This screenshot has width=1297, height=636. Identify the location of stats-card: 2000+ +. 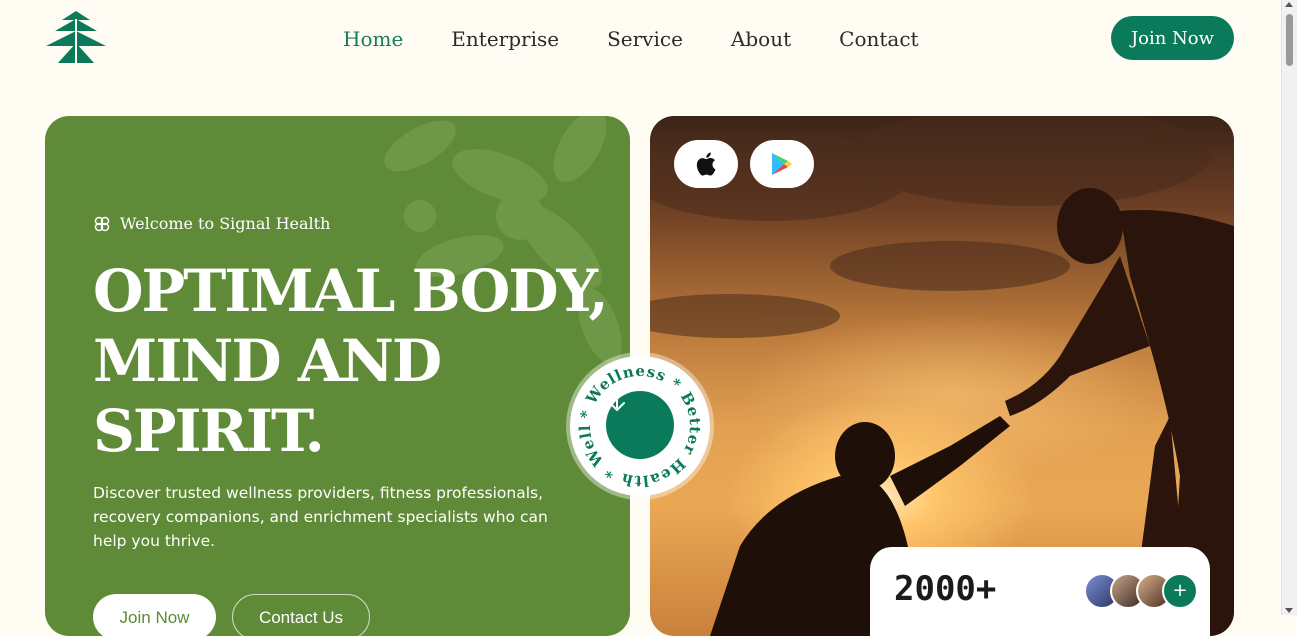
(1040, 591).